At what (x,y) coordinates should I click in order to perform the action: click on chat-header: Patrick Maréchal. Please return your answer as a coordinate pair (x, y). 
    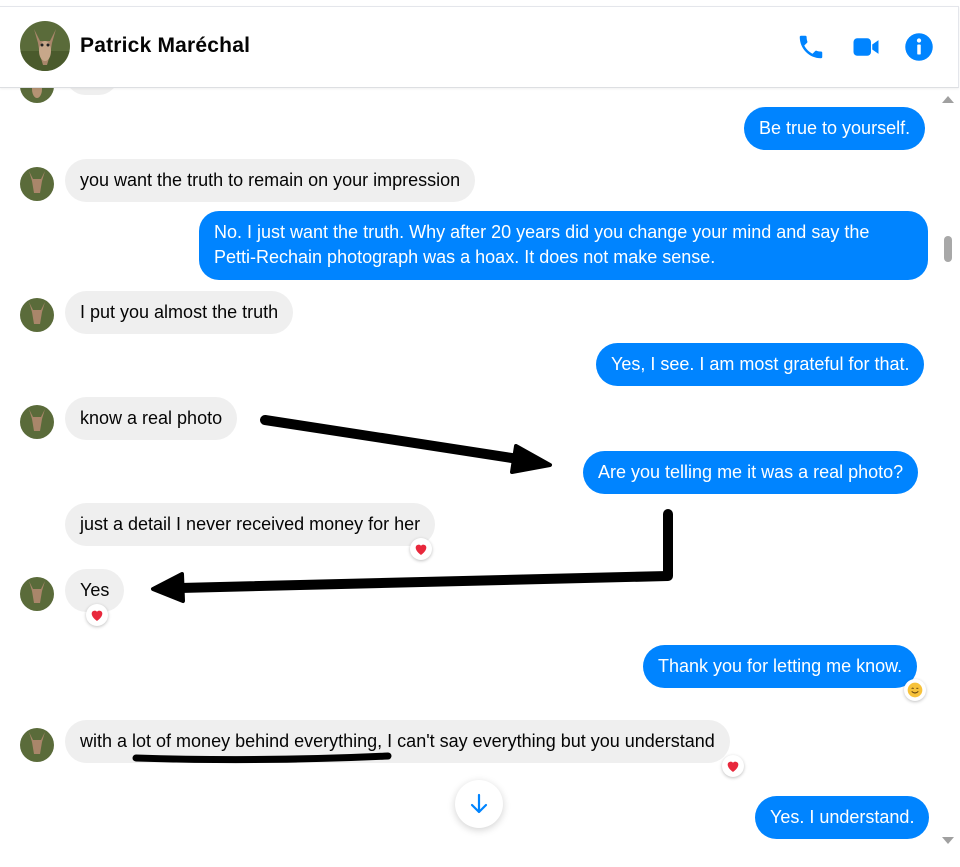
    Looking at the image, I should click on (479, 47).